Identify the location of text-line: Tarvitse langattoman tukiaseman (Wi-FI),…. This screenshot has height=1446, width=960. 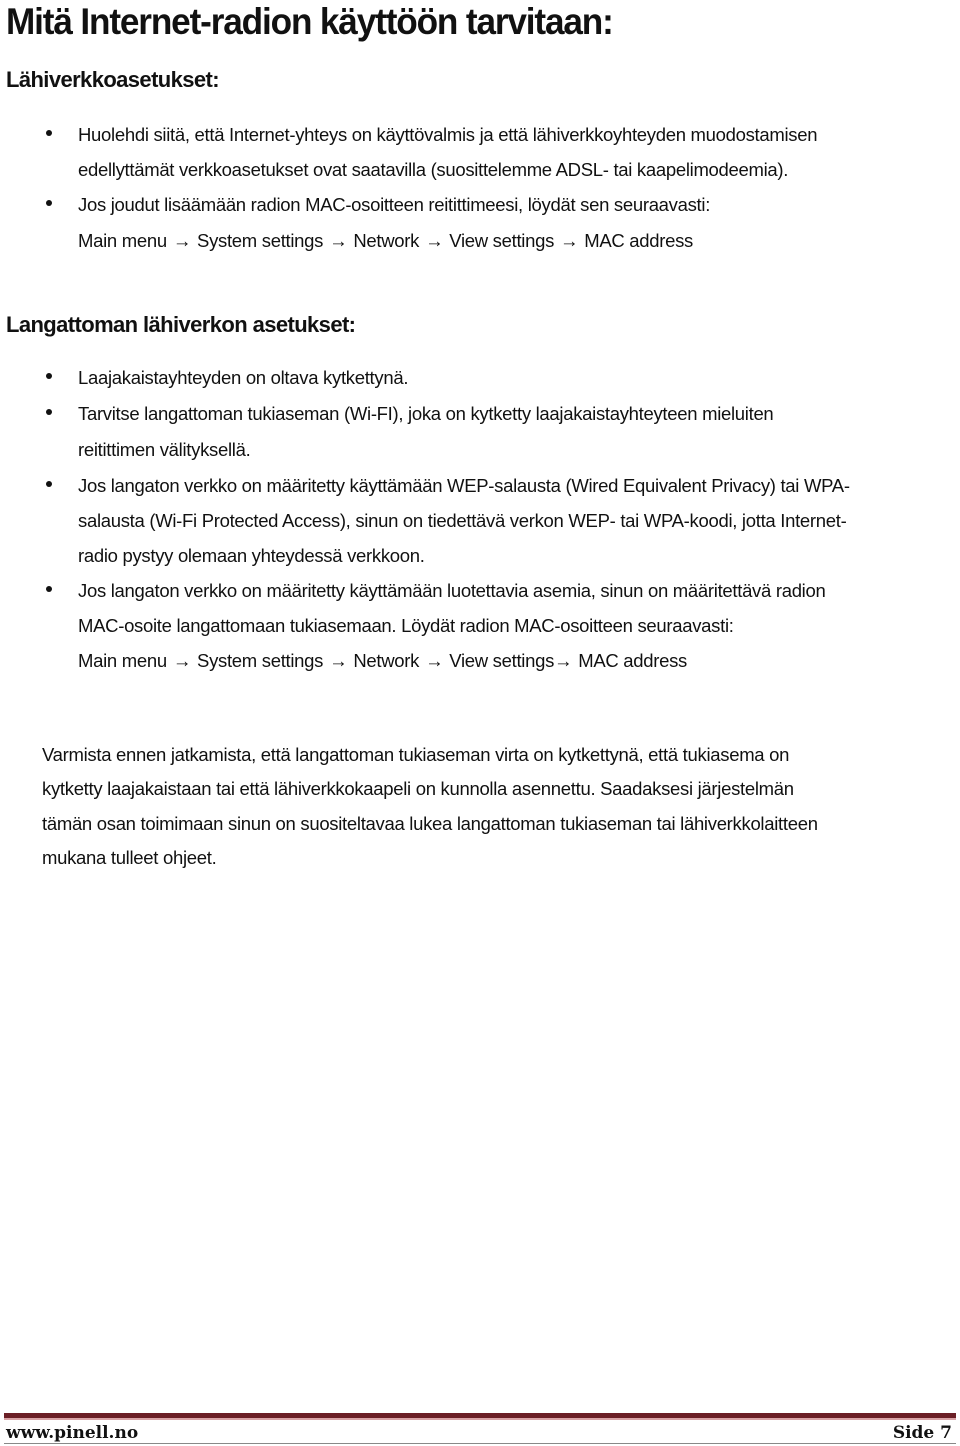
(426, 413).